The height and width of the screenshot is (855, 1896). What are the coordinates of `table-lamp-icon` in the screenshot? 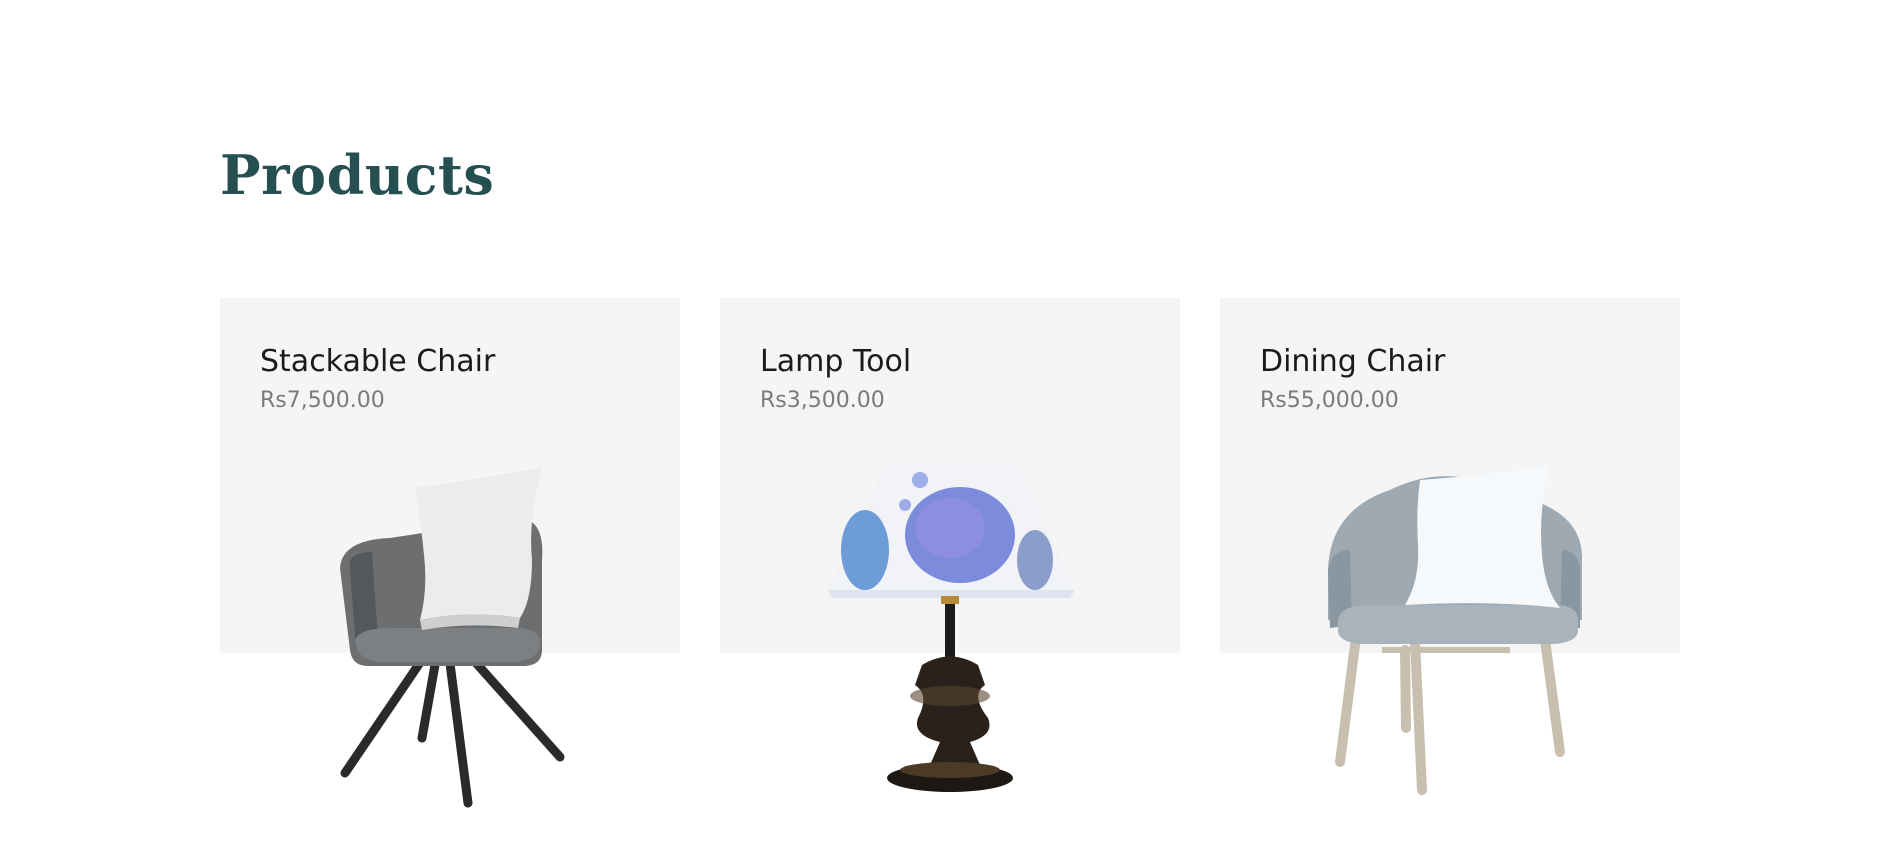 It's located at (950, 635).